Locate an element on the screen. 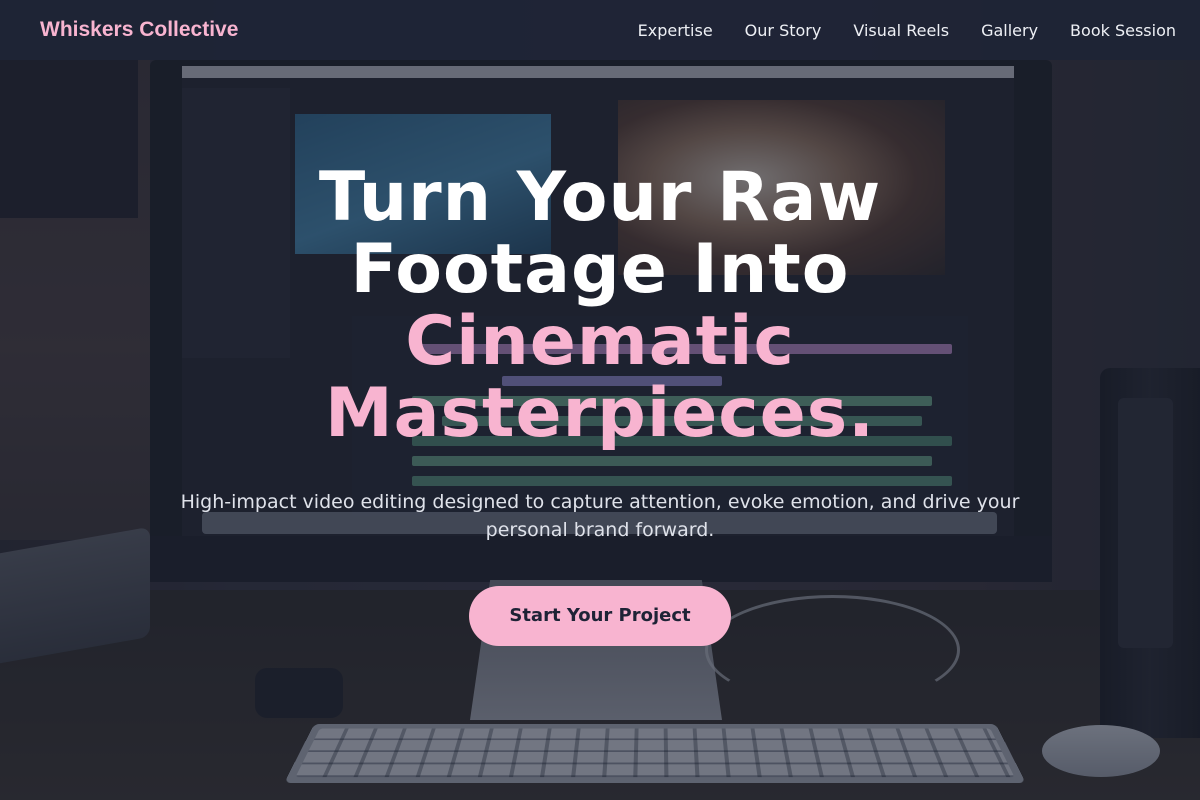 This screenshot has height=800, width=1200. headline-line-2: Footage Into is located at coordinates (600, 269).